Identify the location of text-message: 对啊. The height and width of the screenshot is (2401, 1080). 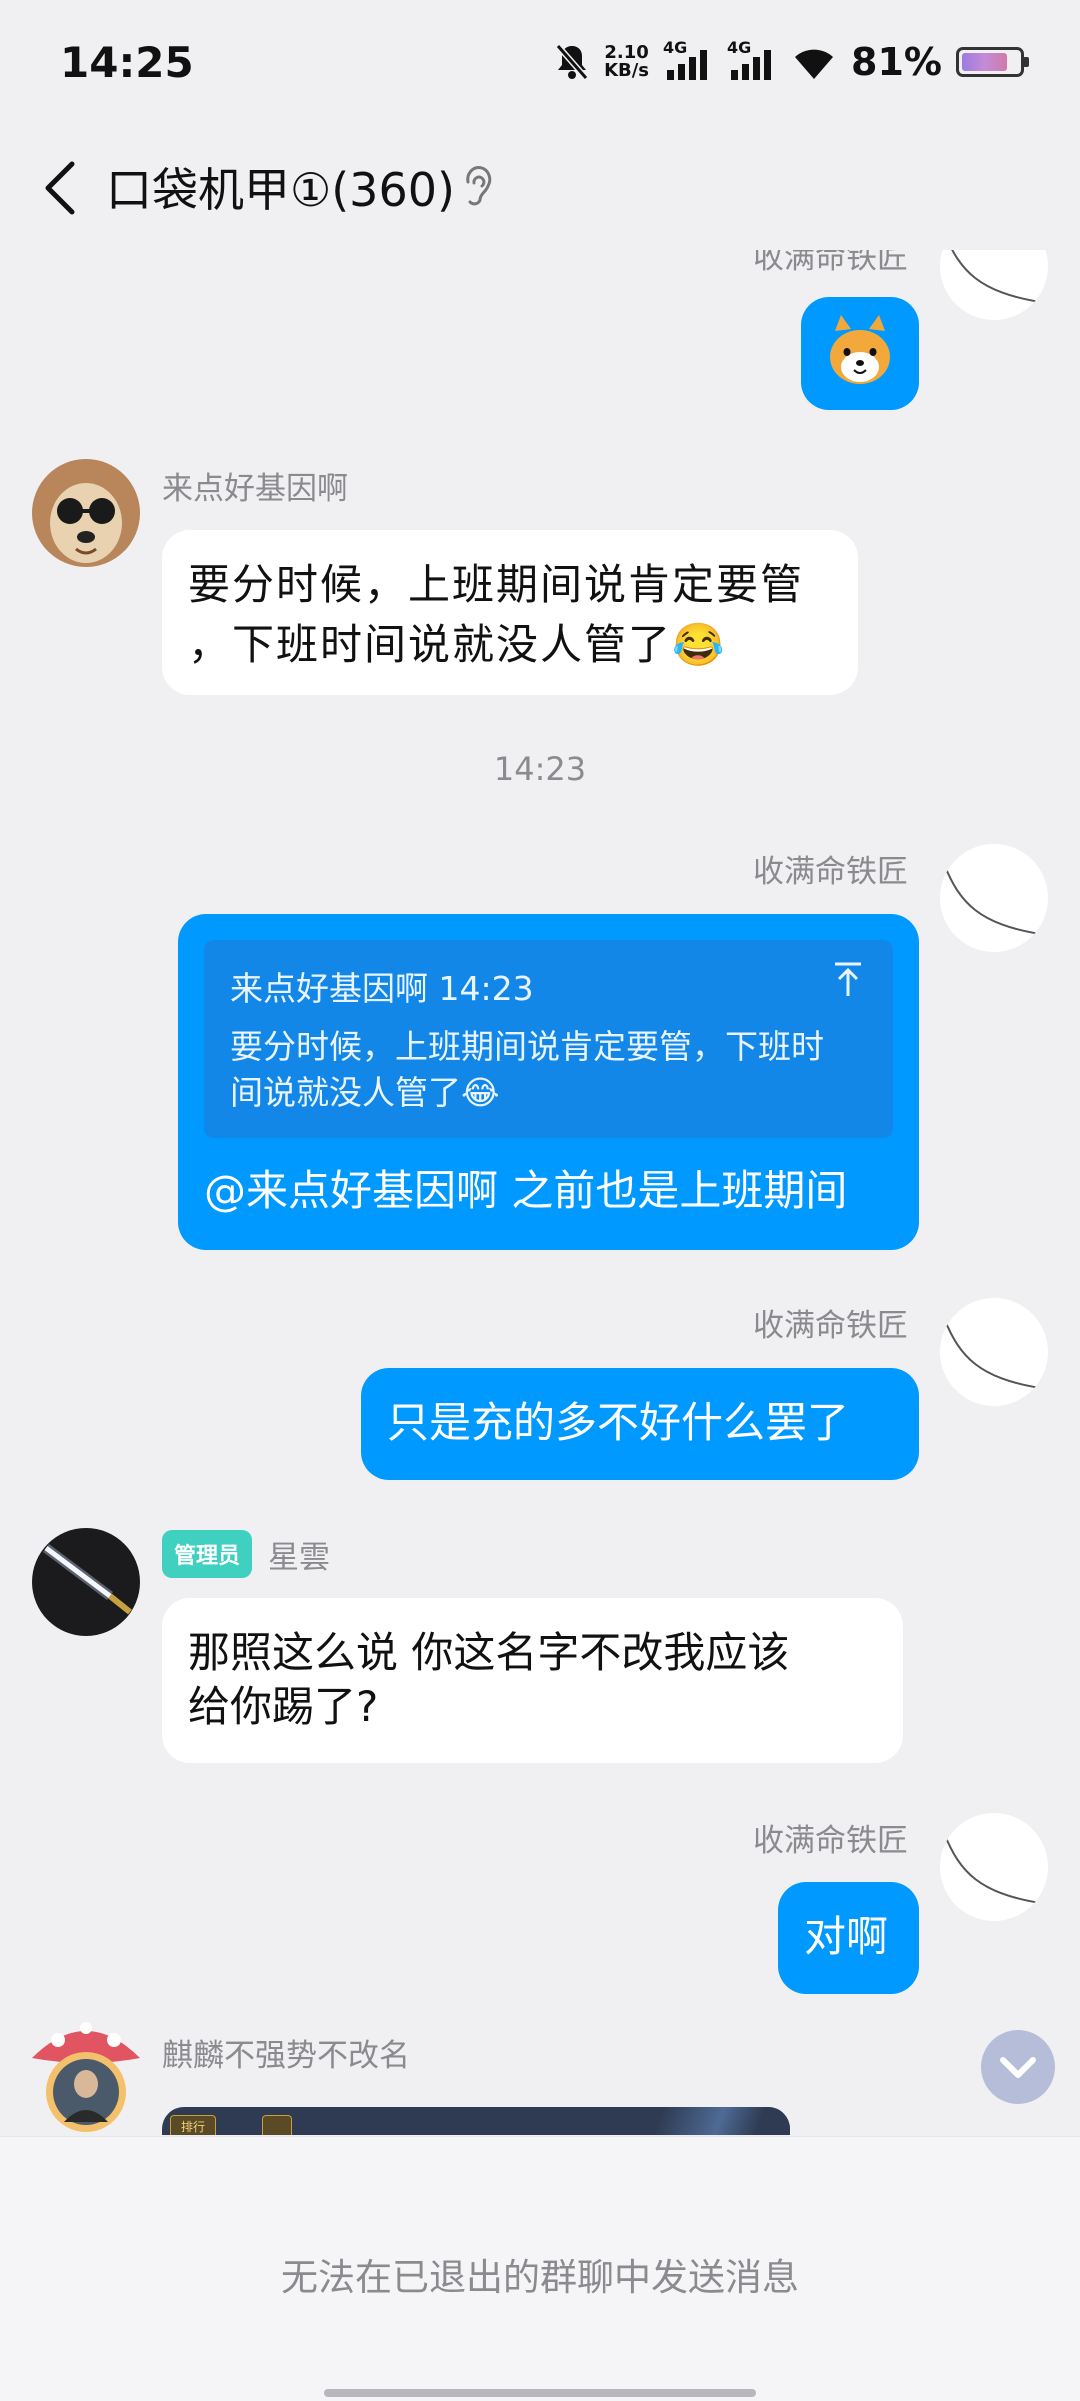
(848, 1938).